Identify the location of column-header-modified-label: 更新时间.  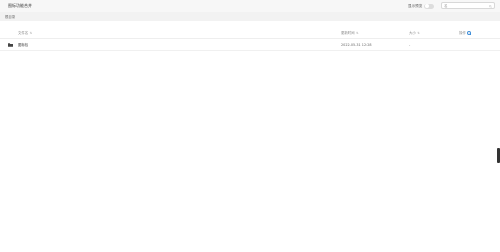
(348, 33).